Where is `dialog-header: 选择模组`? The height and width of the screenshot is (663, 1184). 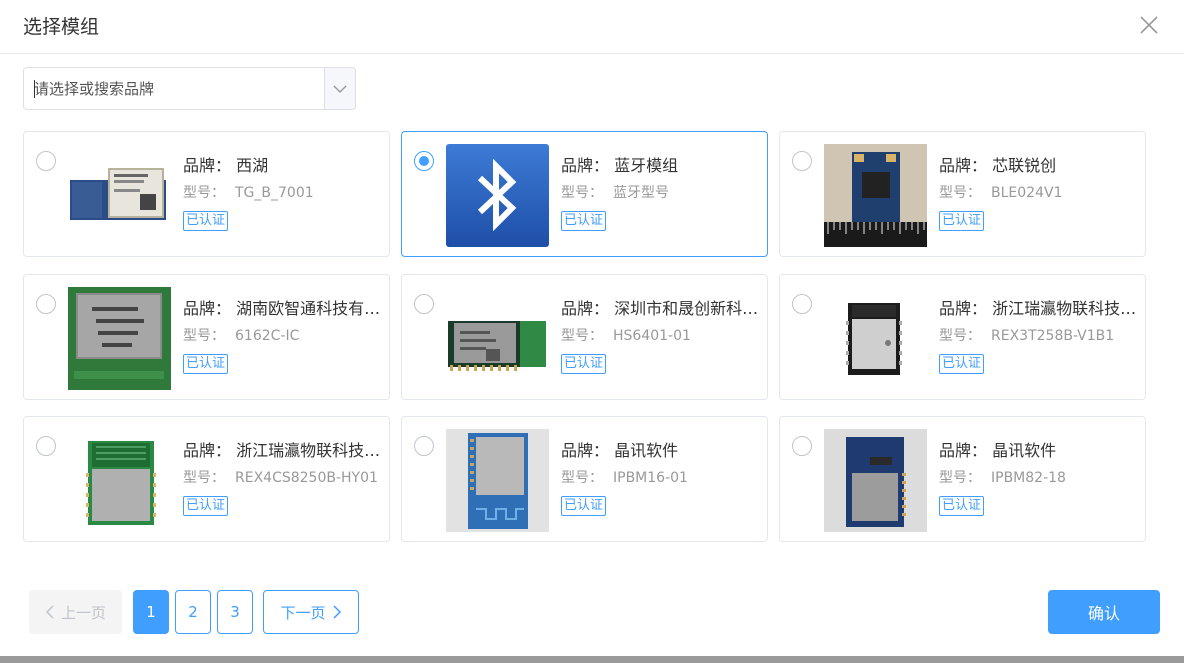 dialog-header: 选择模组 is located at coordinates (592, 27).